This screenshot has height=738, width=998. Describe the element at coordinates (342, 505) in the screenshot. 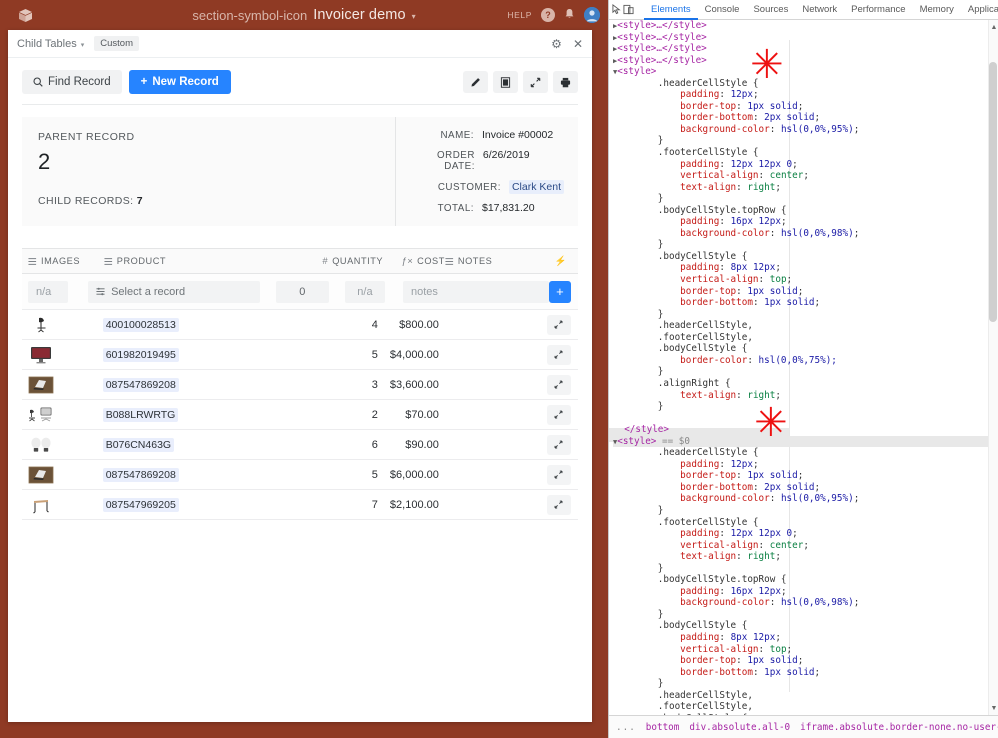

I see `row-quantity: 7` at that location.